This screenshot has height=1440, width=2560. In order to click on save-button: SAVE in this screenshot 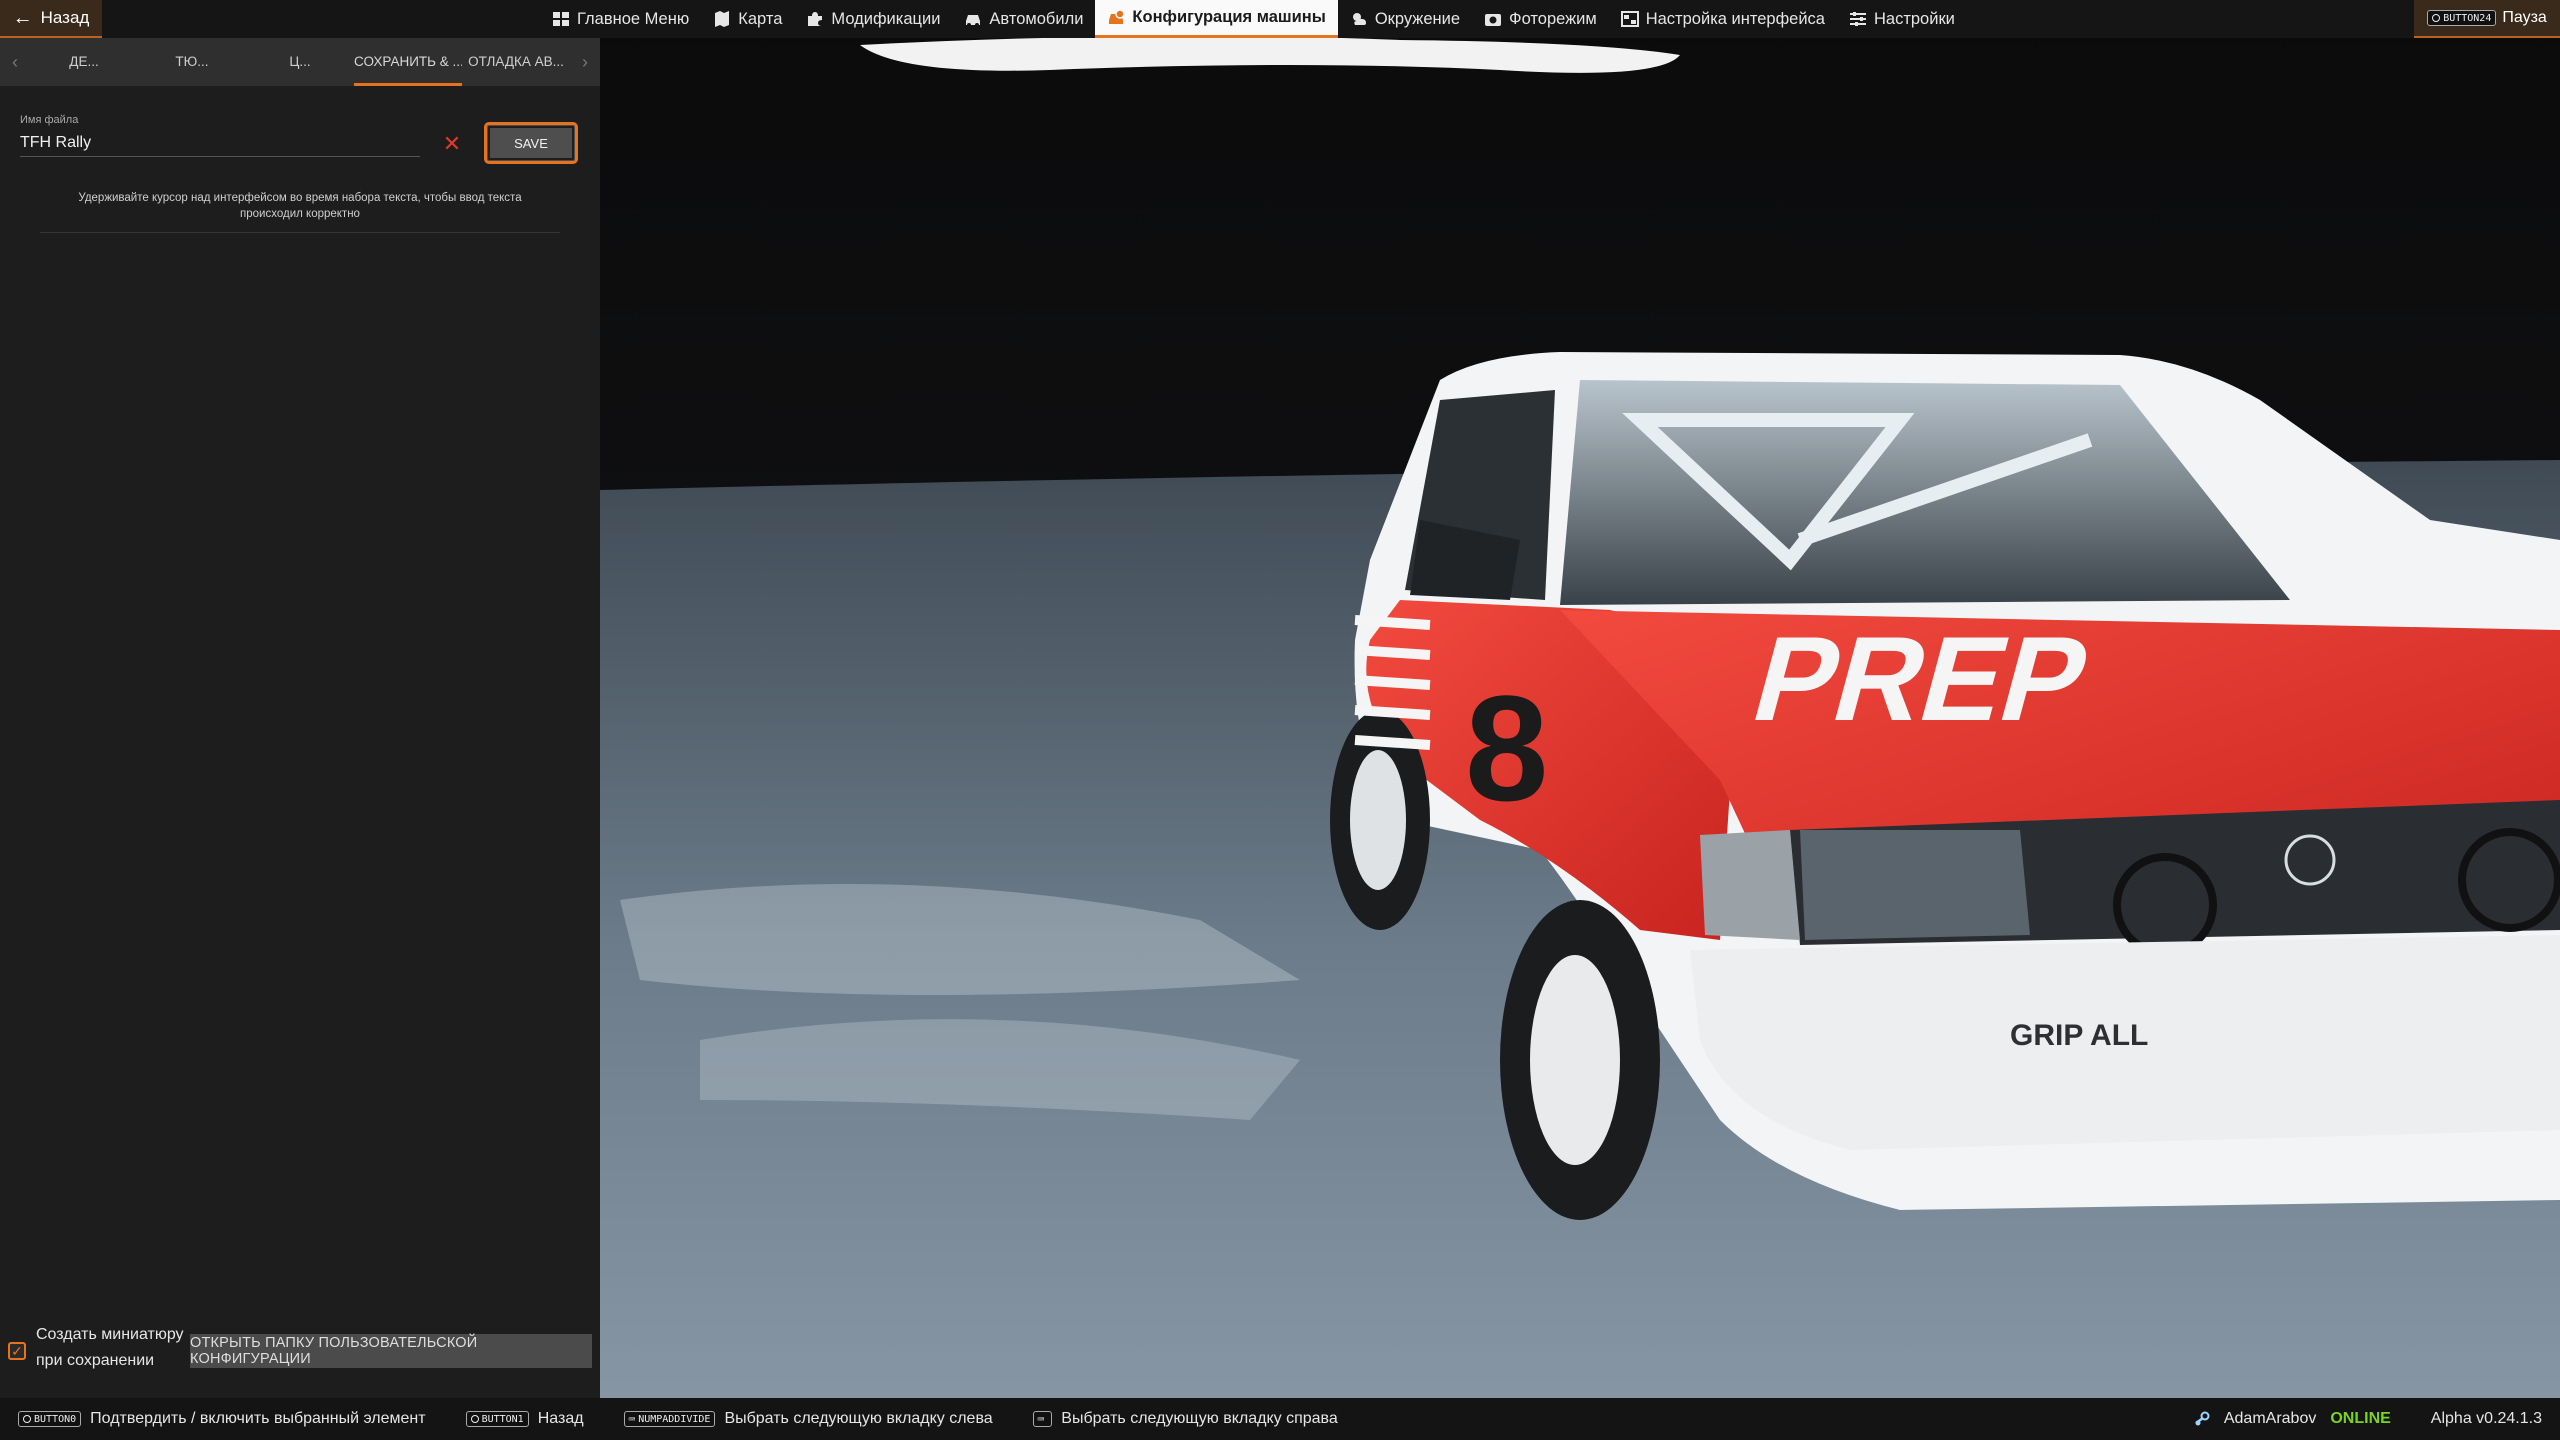, I will do `click(531, 143)`.